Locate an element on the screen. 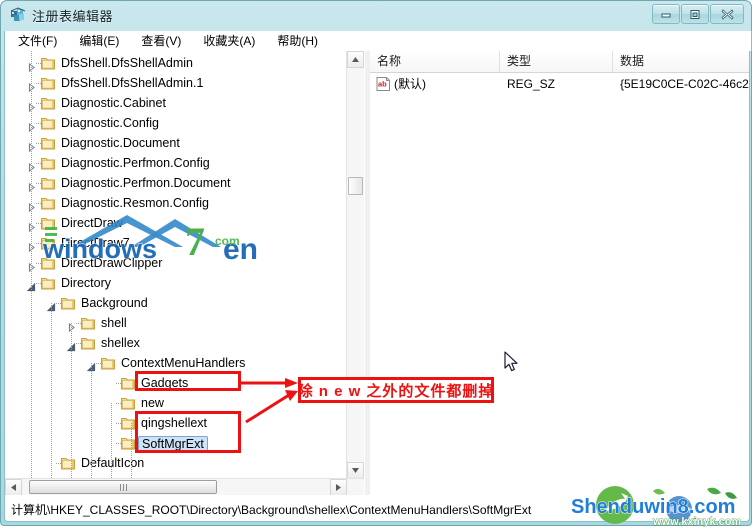 This screenshot has height=532, width=752. tree-item-label: DfsShell.DfsShellAdmin is located at coordinates (127, 63).